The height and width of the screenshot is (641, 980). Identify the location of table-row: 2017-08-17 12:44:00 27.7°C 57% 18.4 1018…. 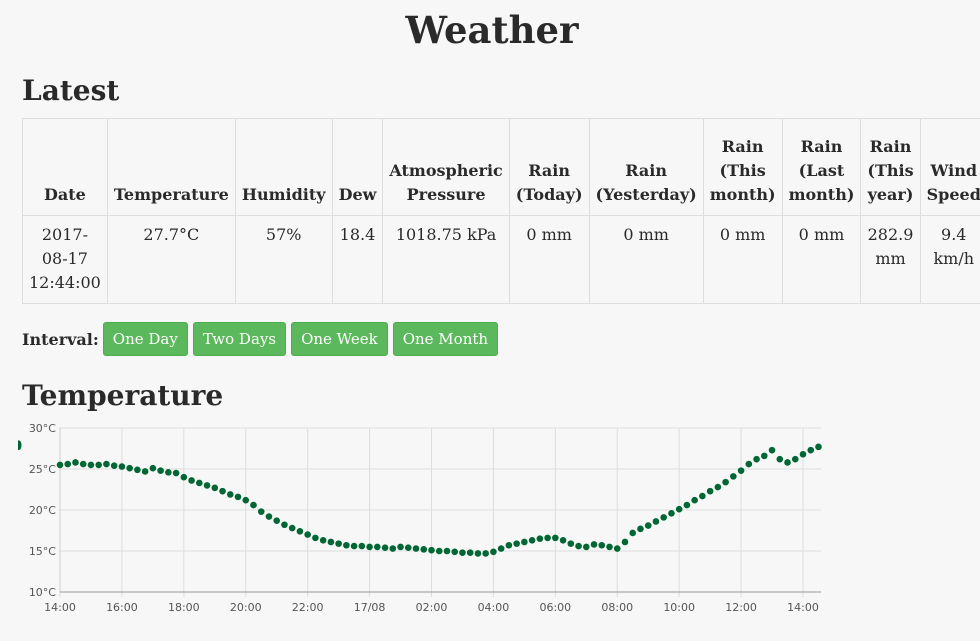
(501, 259).